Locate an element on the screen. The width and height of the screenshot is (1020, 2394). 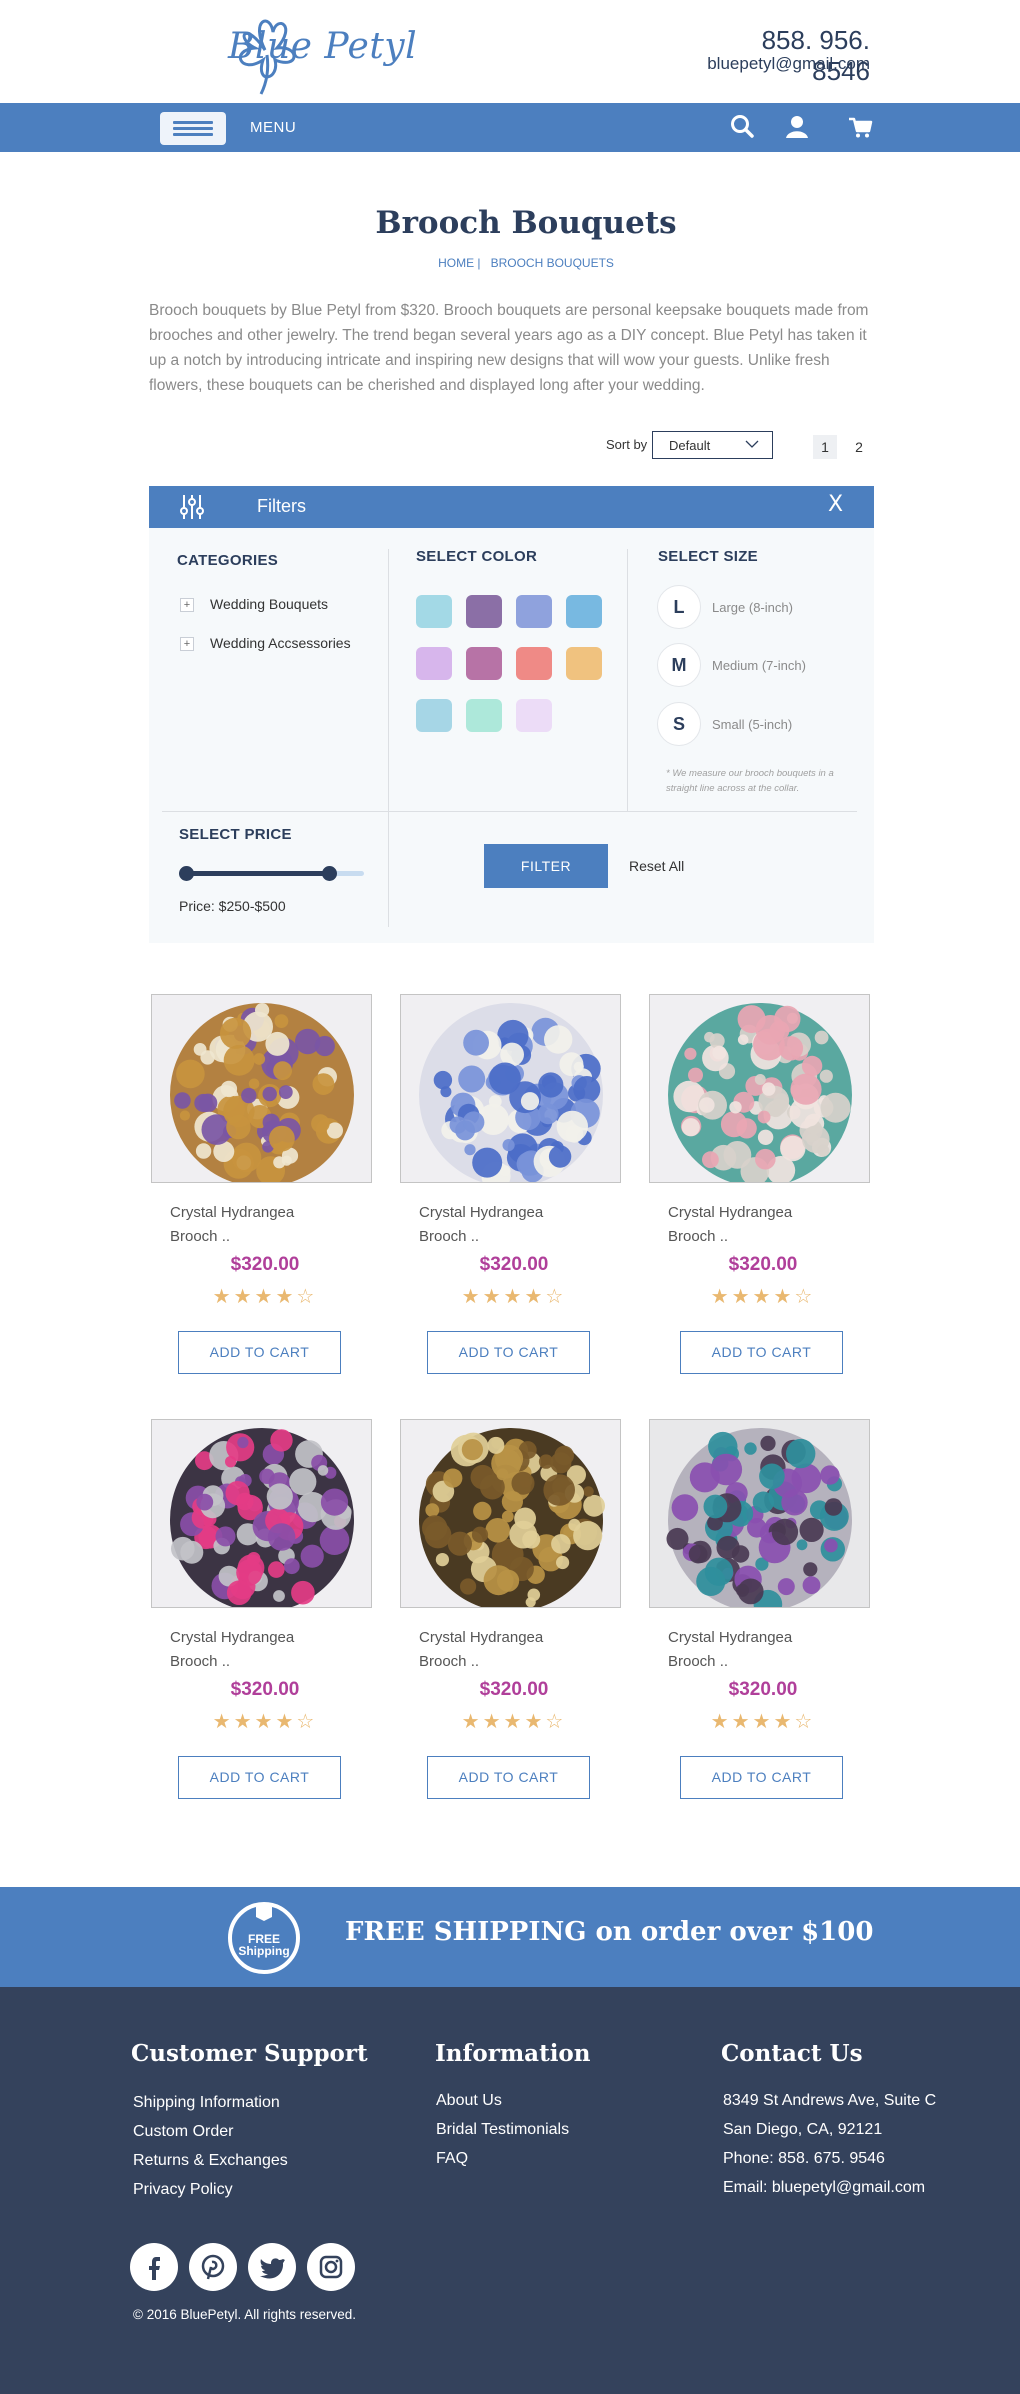
size-small-label: Small (5-inch) is located at coordinates (752, 724).